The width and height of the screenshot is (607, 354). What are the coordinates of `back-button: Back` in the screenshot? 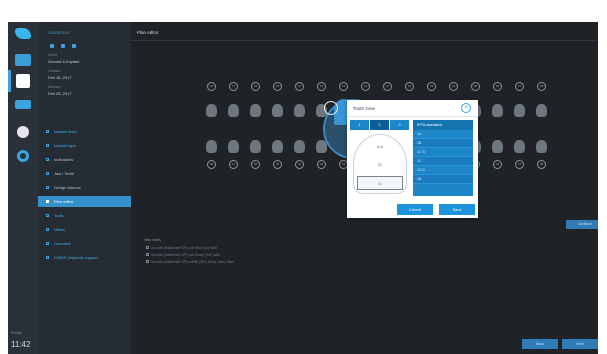 It's located at (540, 344).